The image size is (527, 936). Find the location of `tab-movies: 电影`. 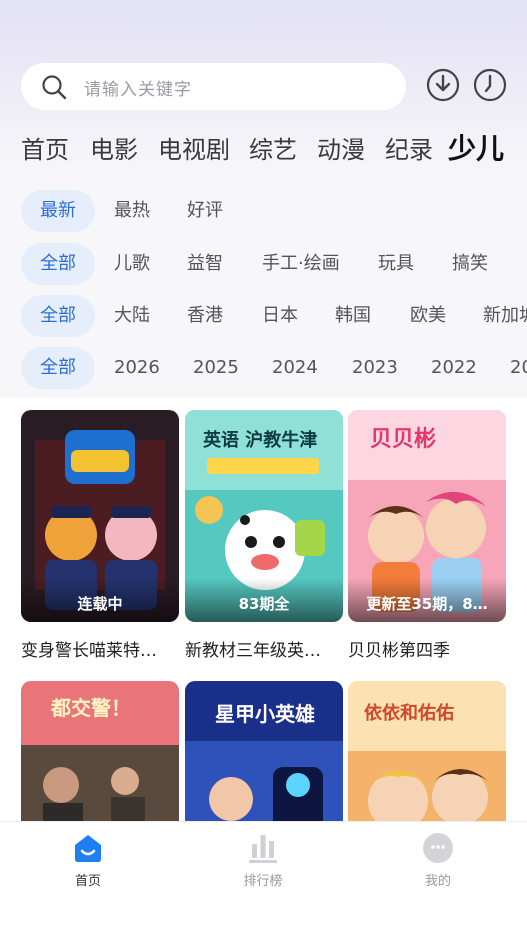

tab-movies: 电影 is located at coordinates (114, 147).